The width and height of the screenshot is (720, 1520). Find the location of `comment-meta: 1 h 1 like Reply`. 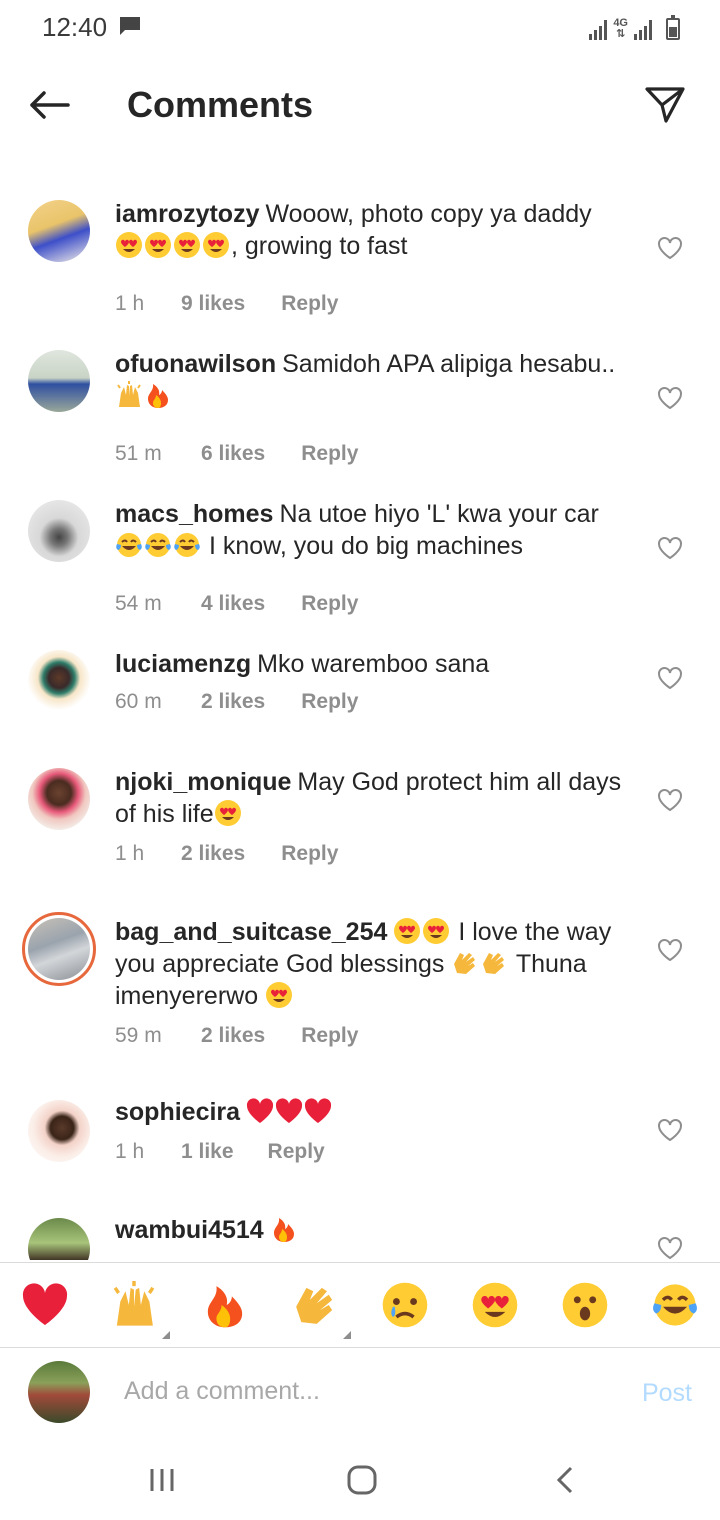

comment-meta: 1 h 1 like Reply is located at coordinates (220, 1152).